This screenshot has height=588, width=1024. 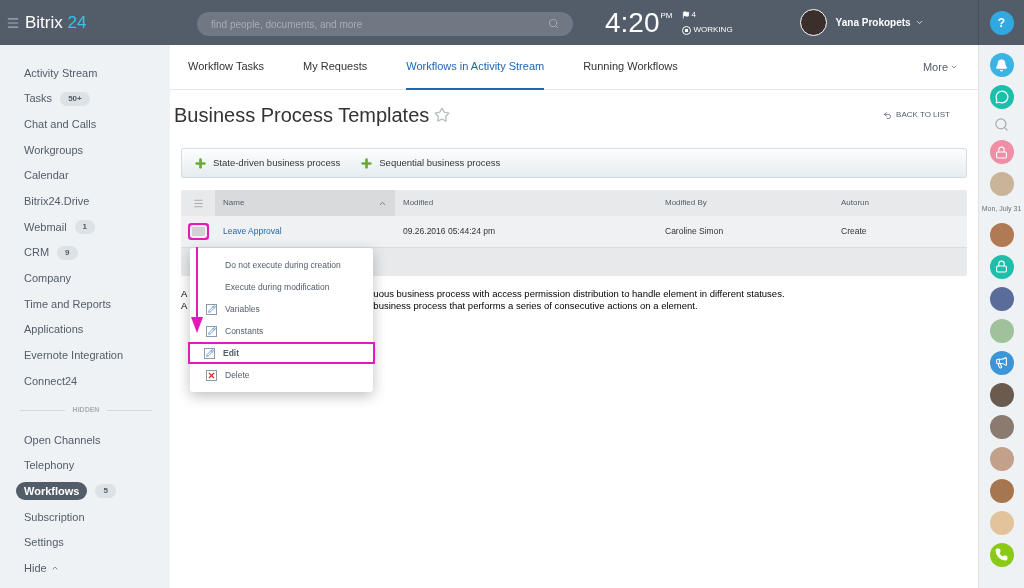 What do you see at coordinates (37, 252) in the screenshot?
I see `sidebar-item: CRM` at bounding box center [37, 252].